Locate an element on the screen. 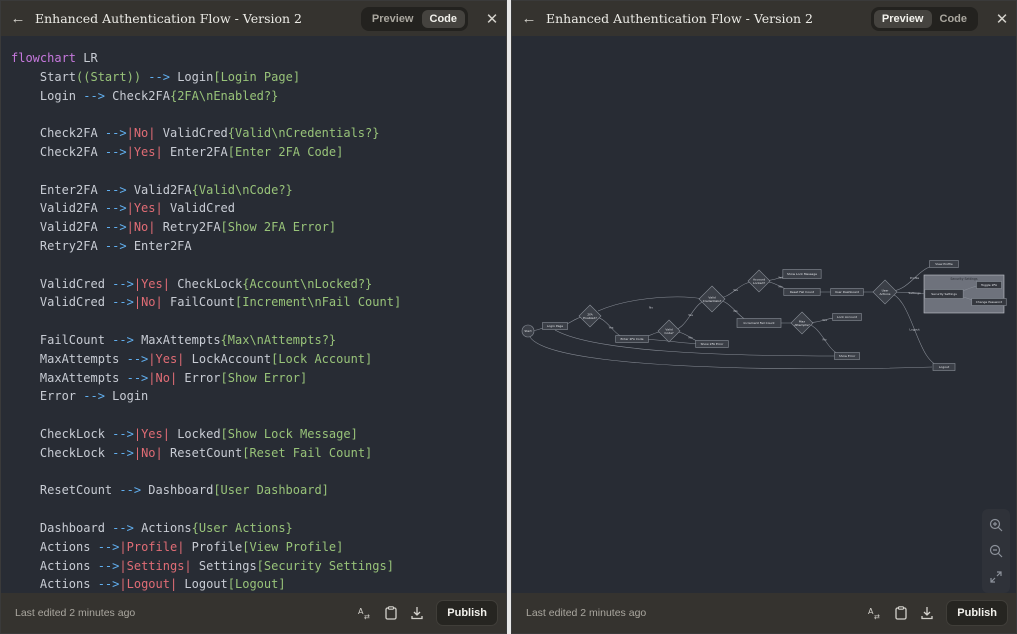 The image size is (1017, 634). preview-pane-footer: Last edited 2 minutes ago A ⇄ Publish is located at coordinates (764, 613).